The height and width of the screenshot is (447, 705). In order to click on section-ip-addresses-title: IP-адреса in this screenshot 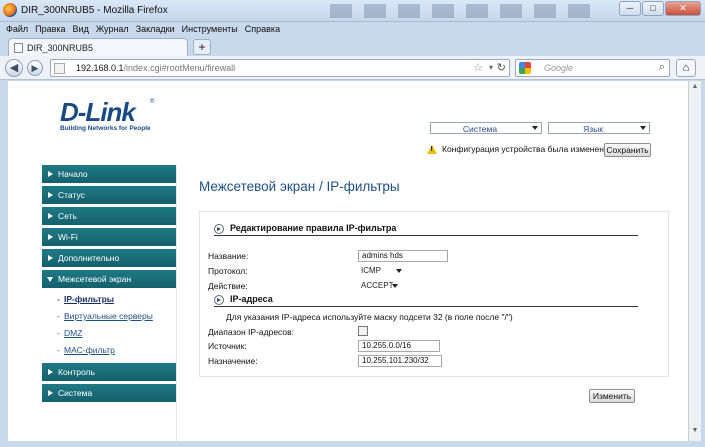, I will do `click(251, 299)`.